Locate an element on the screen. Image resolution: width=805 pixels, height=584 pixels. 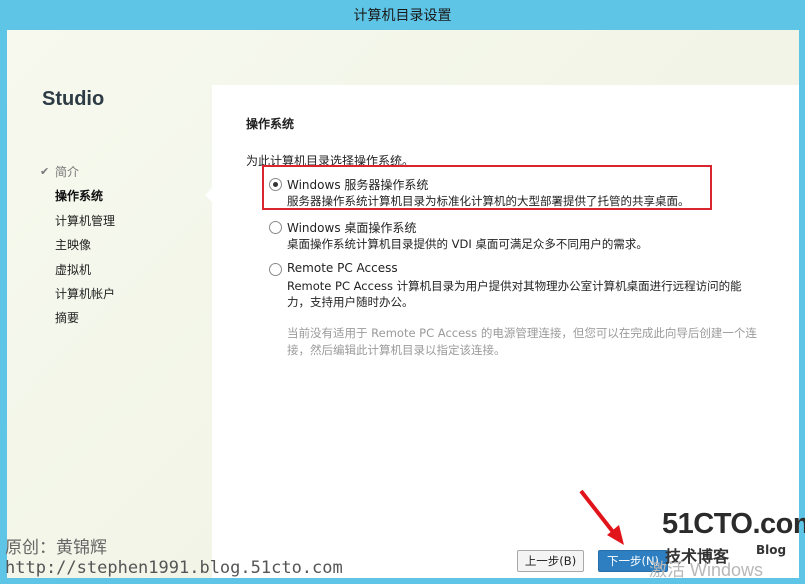
wizard-steps-nav: ✔ 简介 操作系统 计算机管理 主映像 虚拟机 计算机帐户 摘要 is located at coordinates (77, 248).